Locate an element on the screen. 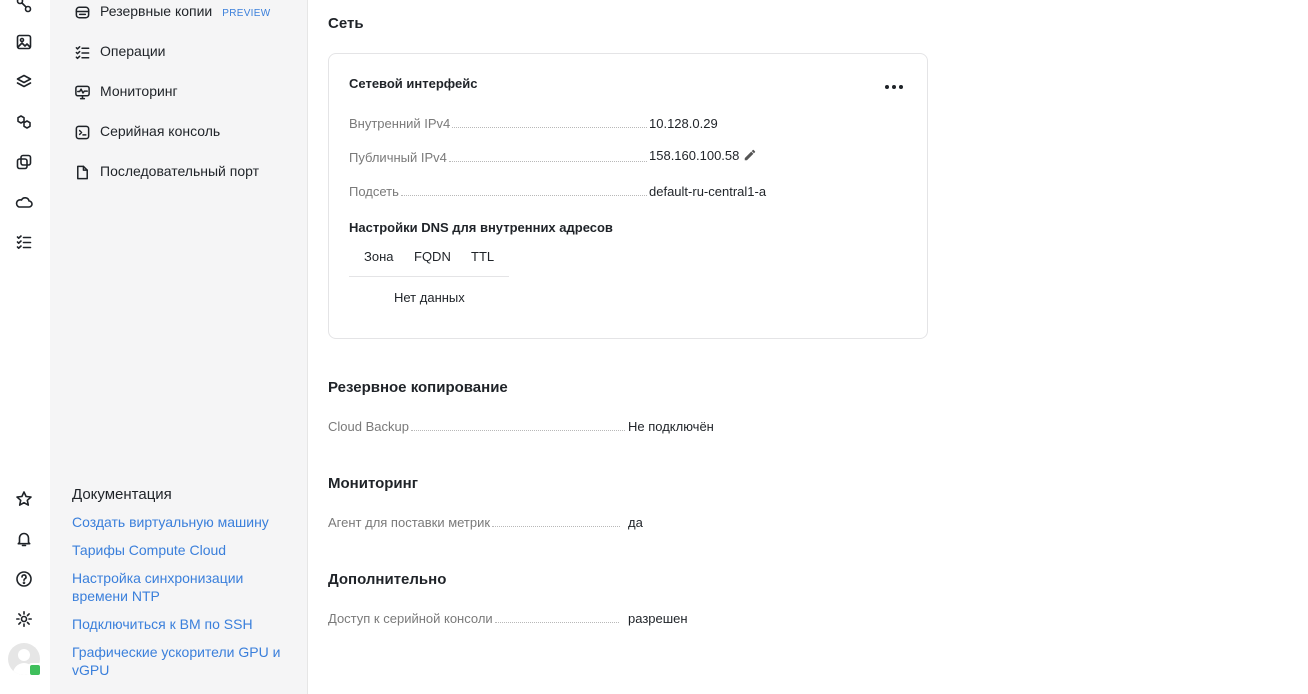 This screenshot has width=1308, height=694. dns-column-zone: Зона is located at coordinates (379, 256).